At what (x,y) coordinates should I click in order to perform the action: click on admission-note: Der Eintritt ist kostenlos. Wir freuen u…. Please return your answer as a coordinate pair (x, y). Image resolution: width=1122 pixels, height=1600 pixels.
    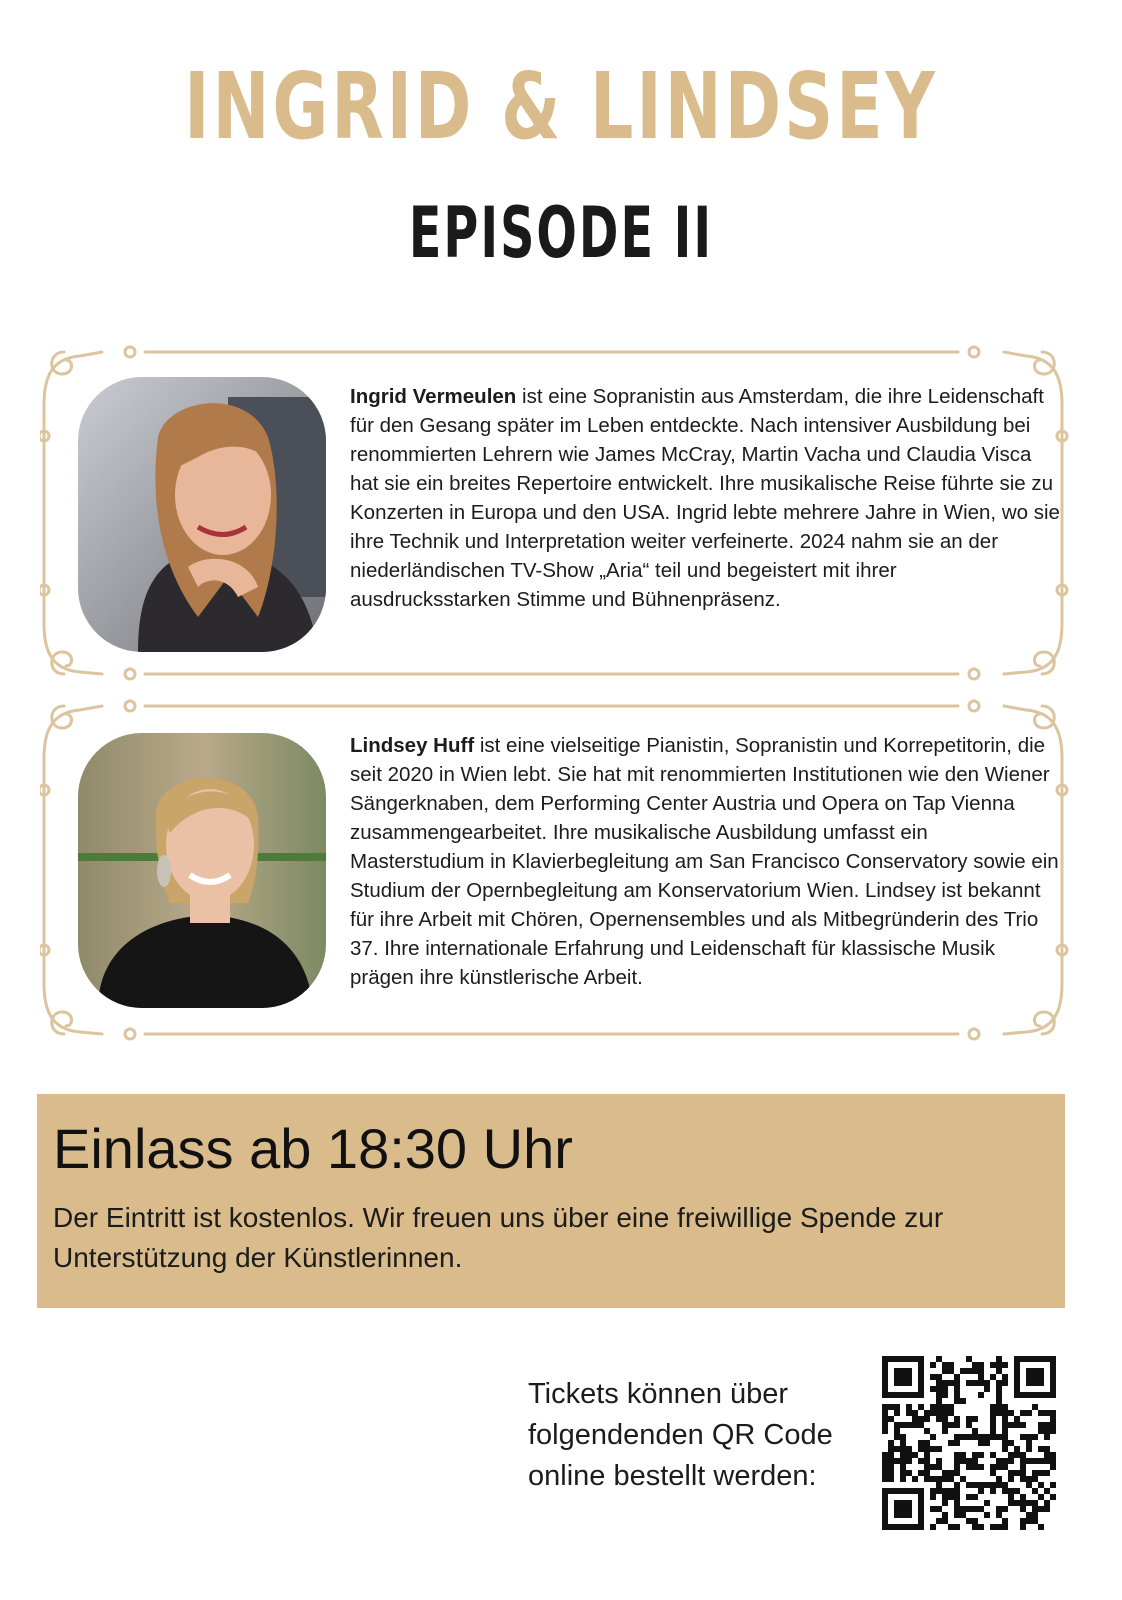
    Looking at the image, I should click on (498, 1237).